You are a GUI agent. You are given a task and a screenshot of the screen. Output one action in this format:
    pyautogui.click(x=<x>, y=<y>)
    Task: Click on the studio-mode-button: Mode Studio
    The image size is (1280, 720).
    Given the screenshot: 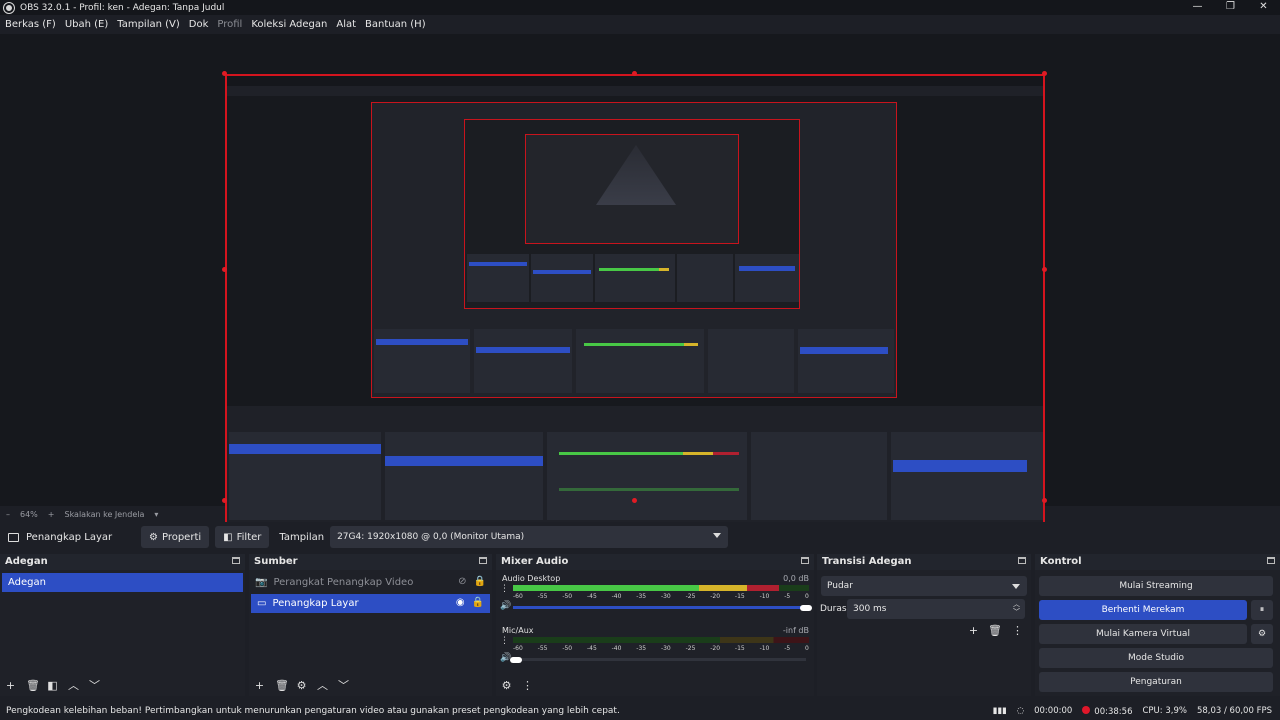 What is the action you would take?
    pyautogui.click(x=1156, y=658)
    